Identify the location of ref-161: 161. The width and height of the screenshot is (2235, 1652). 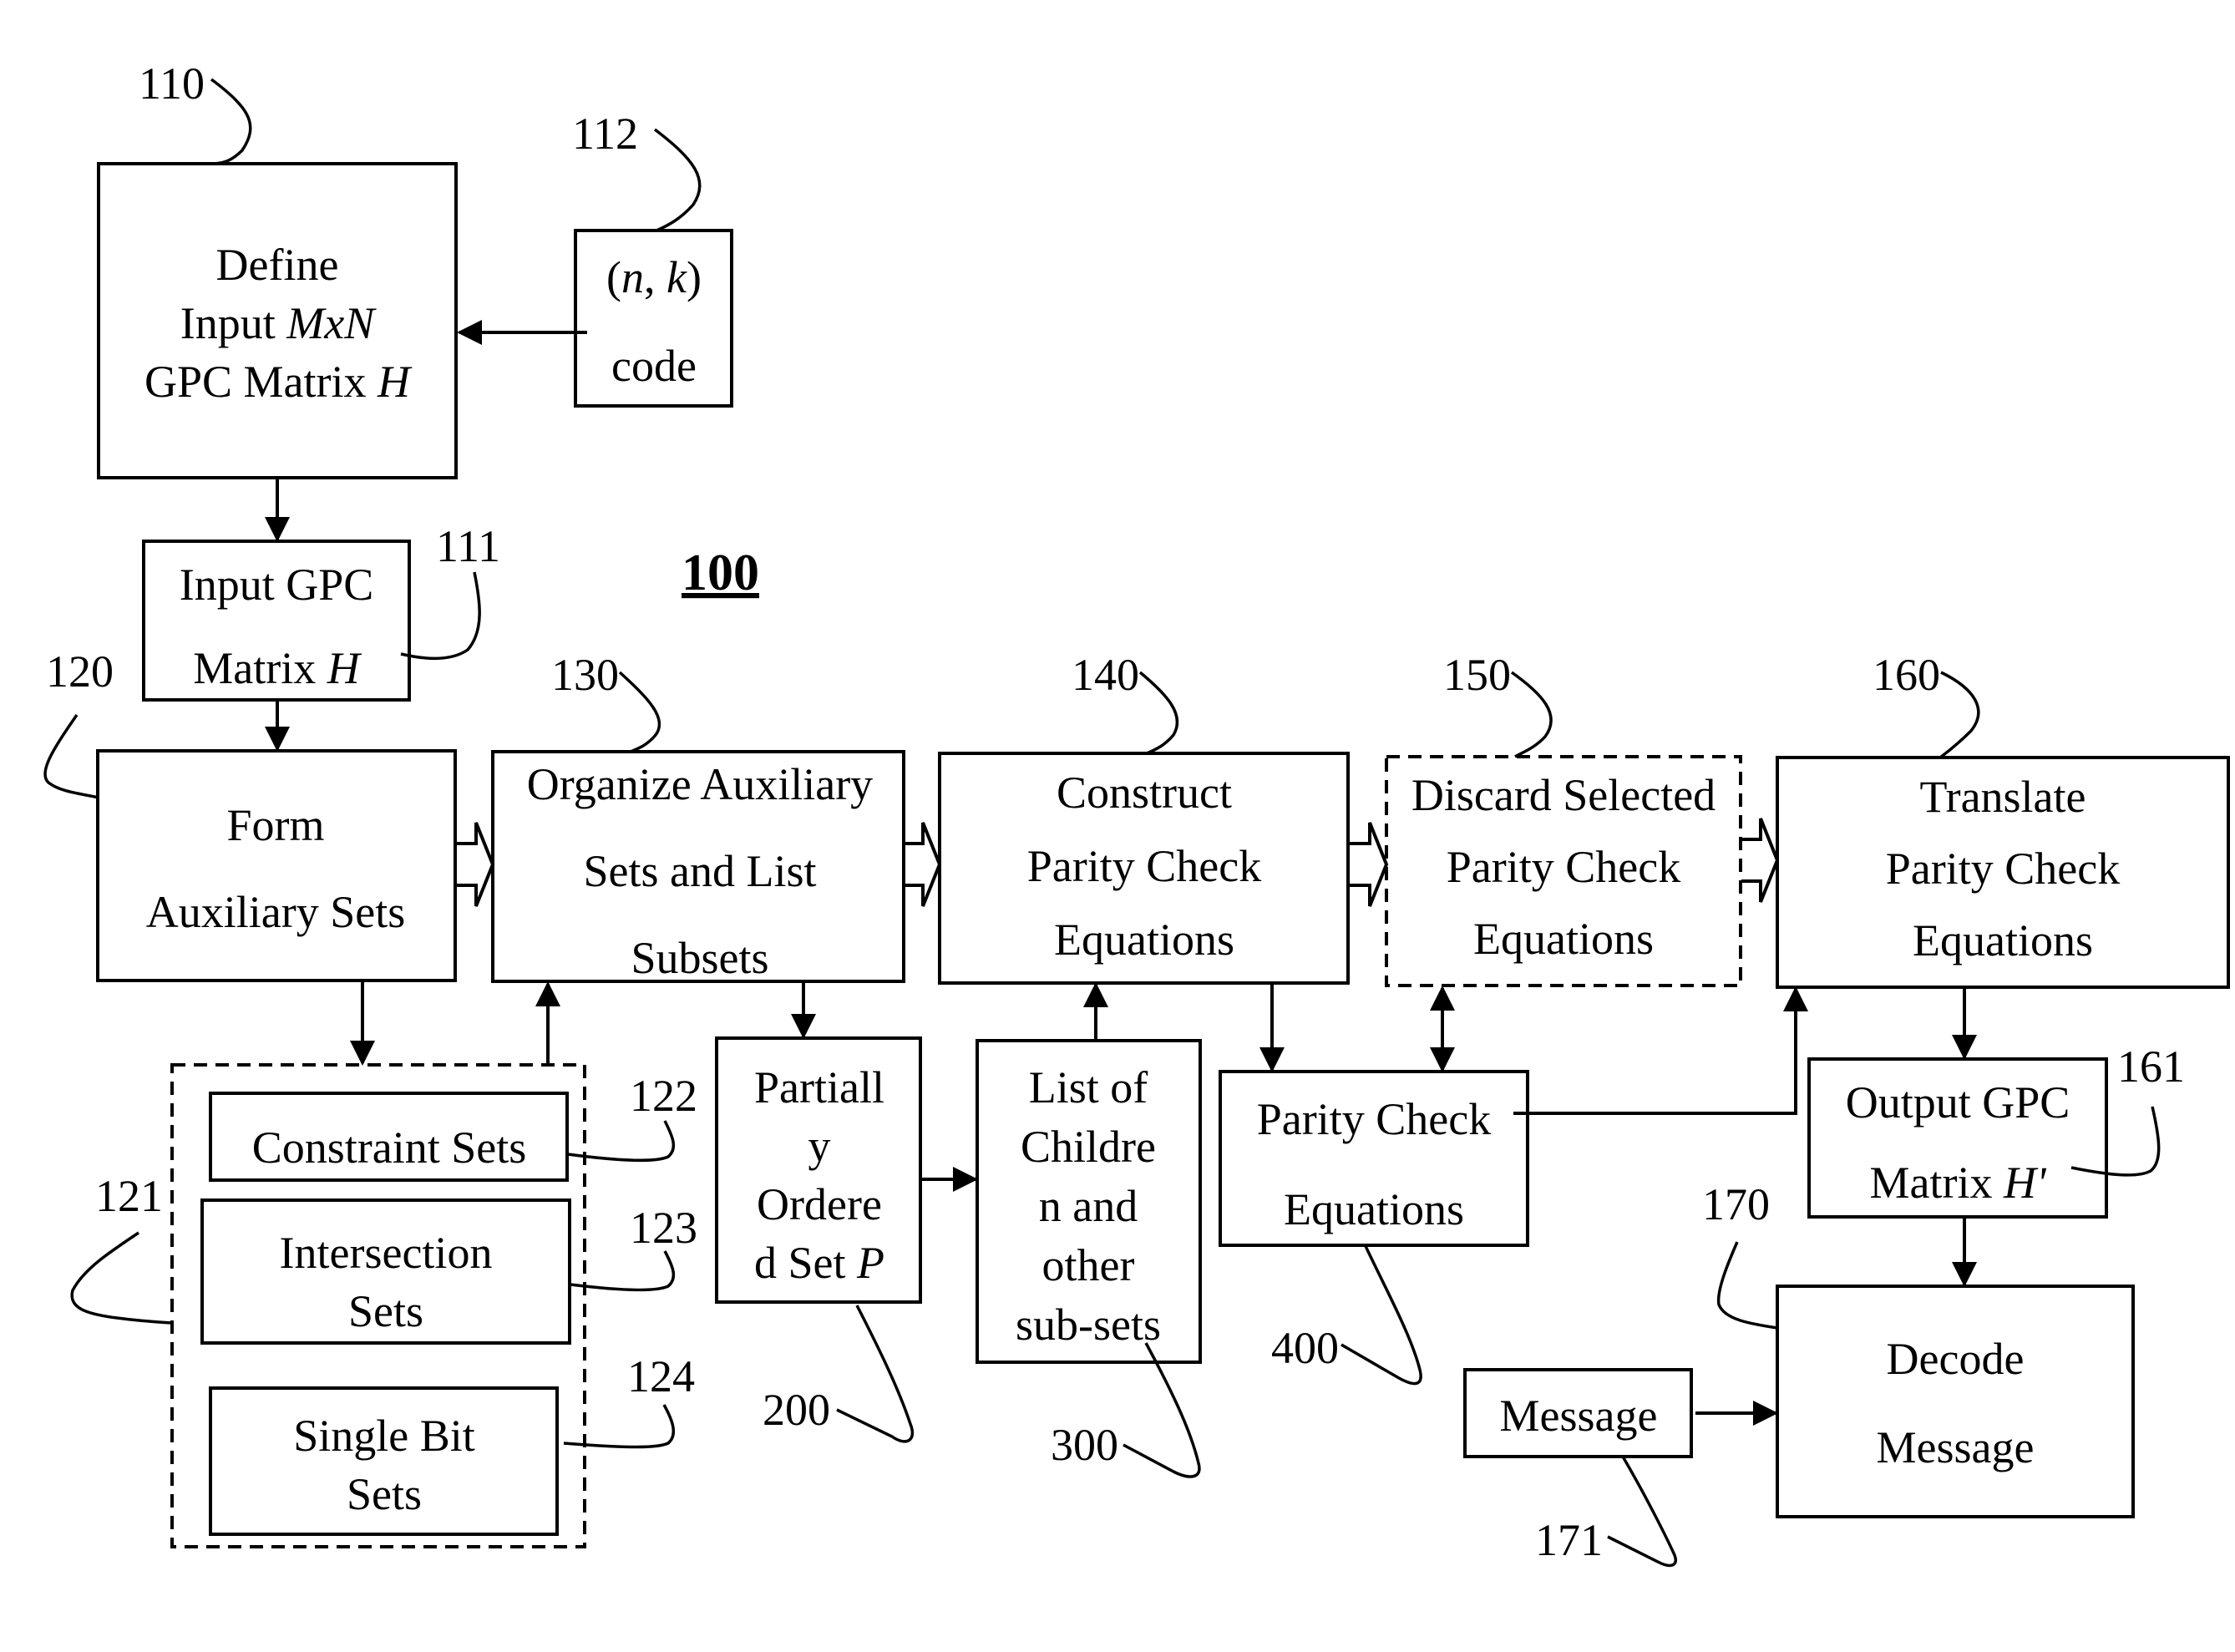
(2151, 1066).